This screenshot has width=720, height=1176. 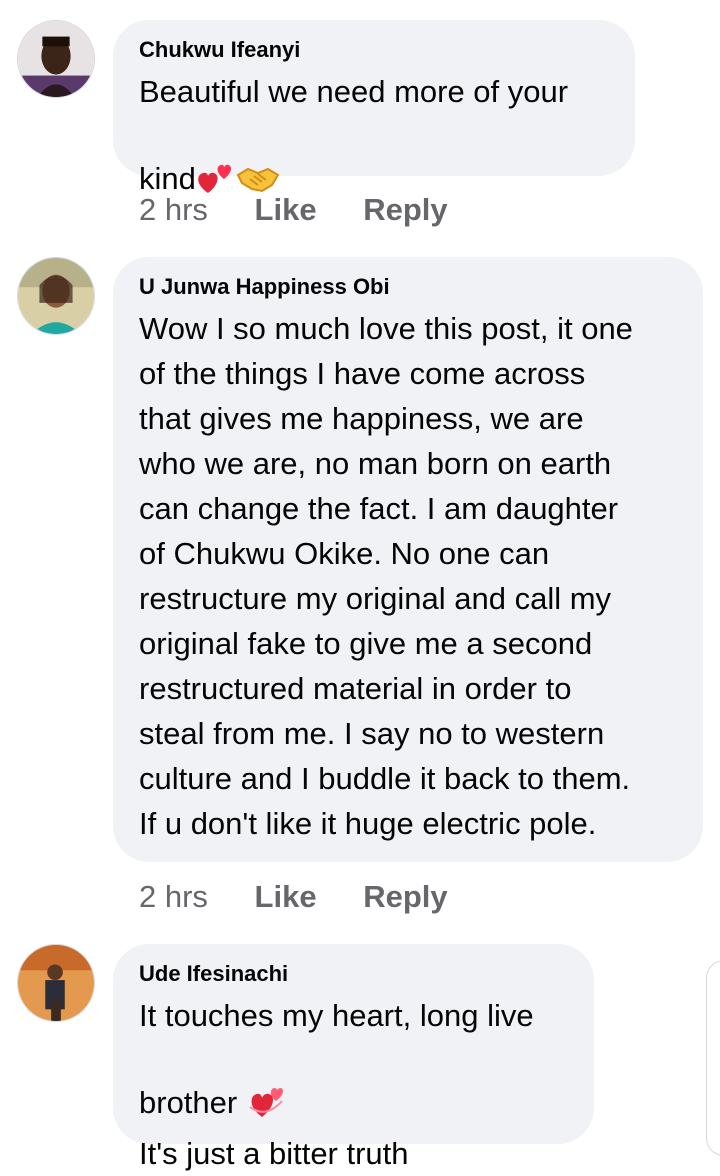 What do you see at coordinates (374, 138) in the screenshot?
I see `comment-text: Beautiful we need more of your kind` at bounding box center [374, 138].